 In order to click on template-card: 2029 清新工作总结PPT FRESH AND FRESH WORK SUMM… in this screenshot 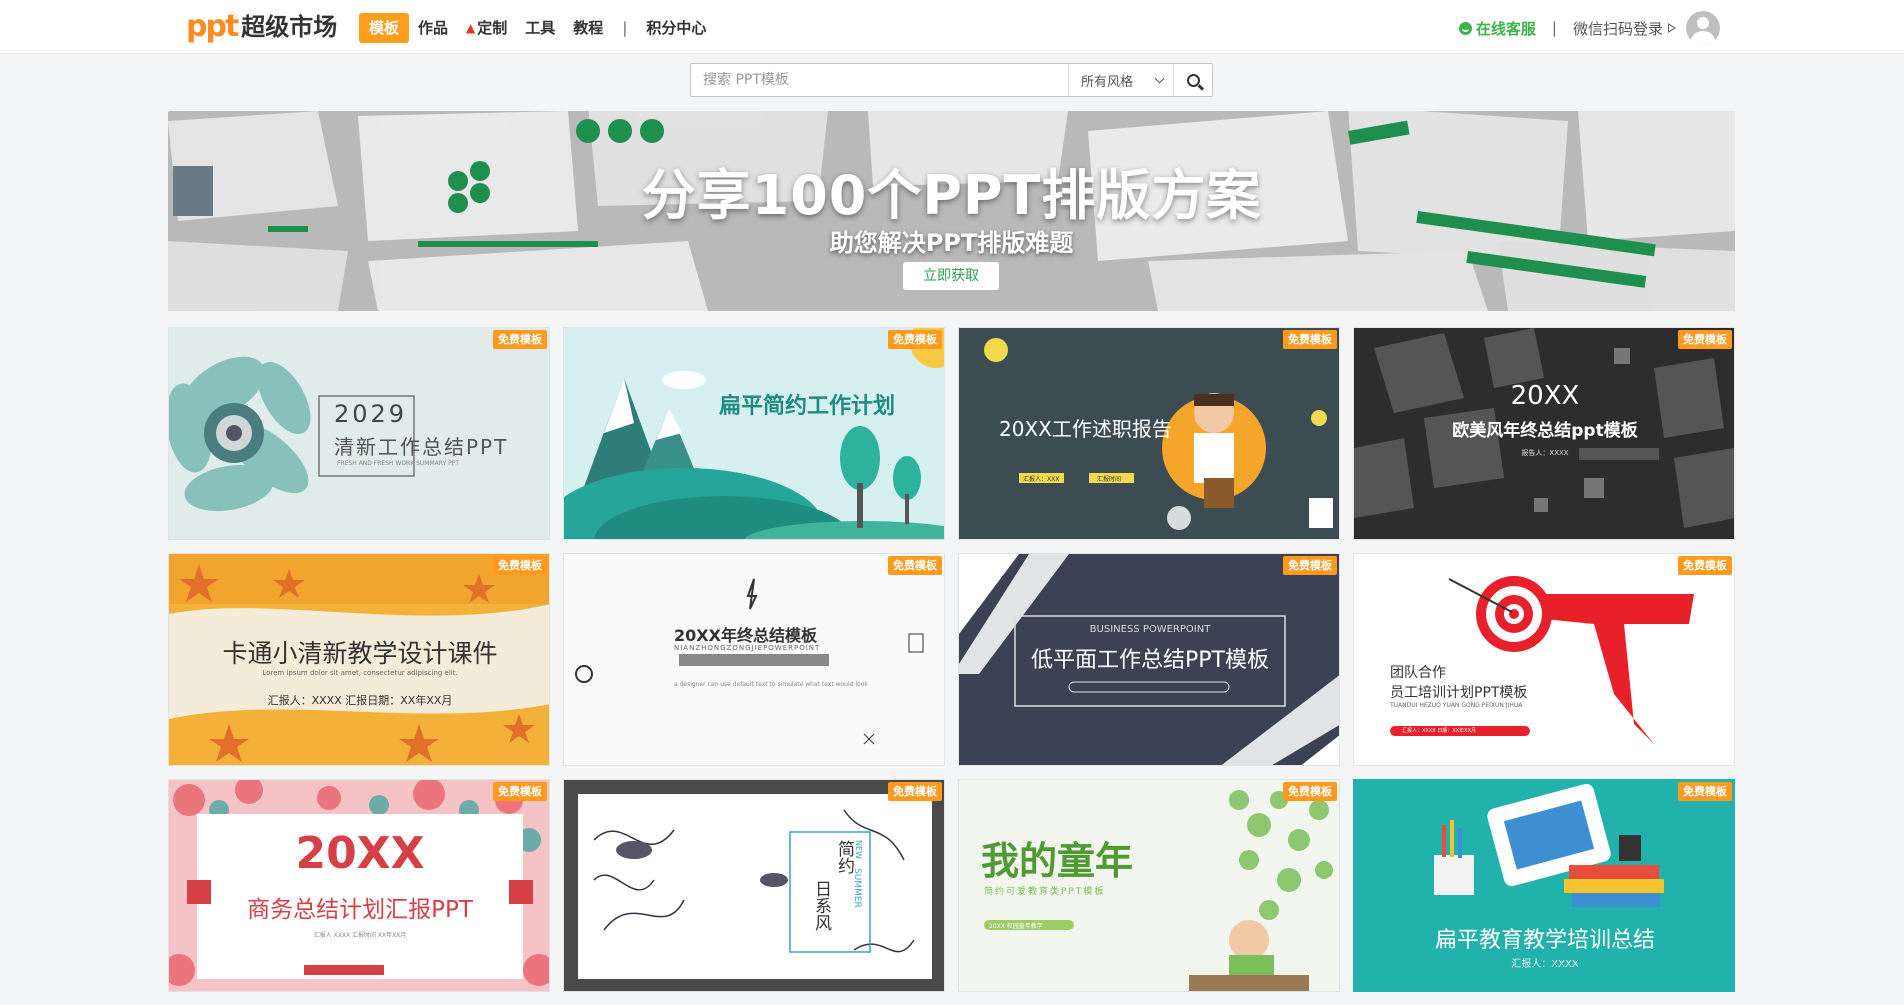, I will do `click(359, 433)`.